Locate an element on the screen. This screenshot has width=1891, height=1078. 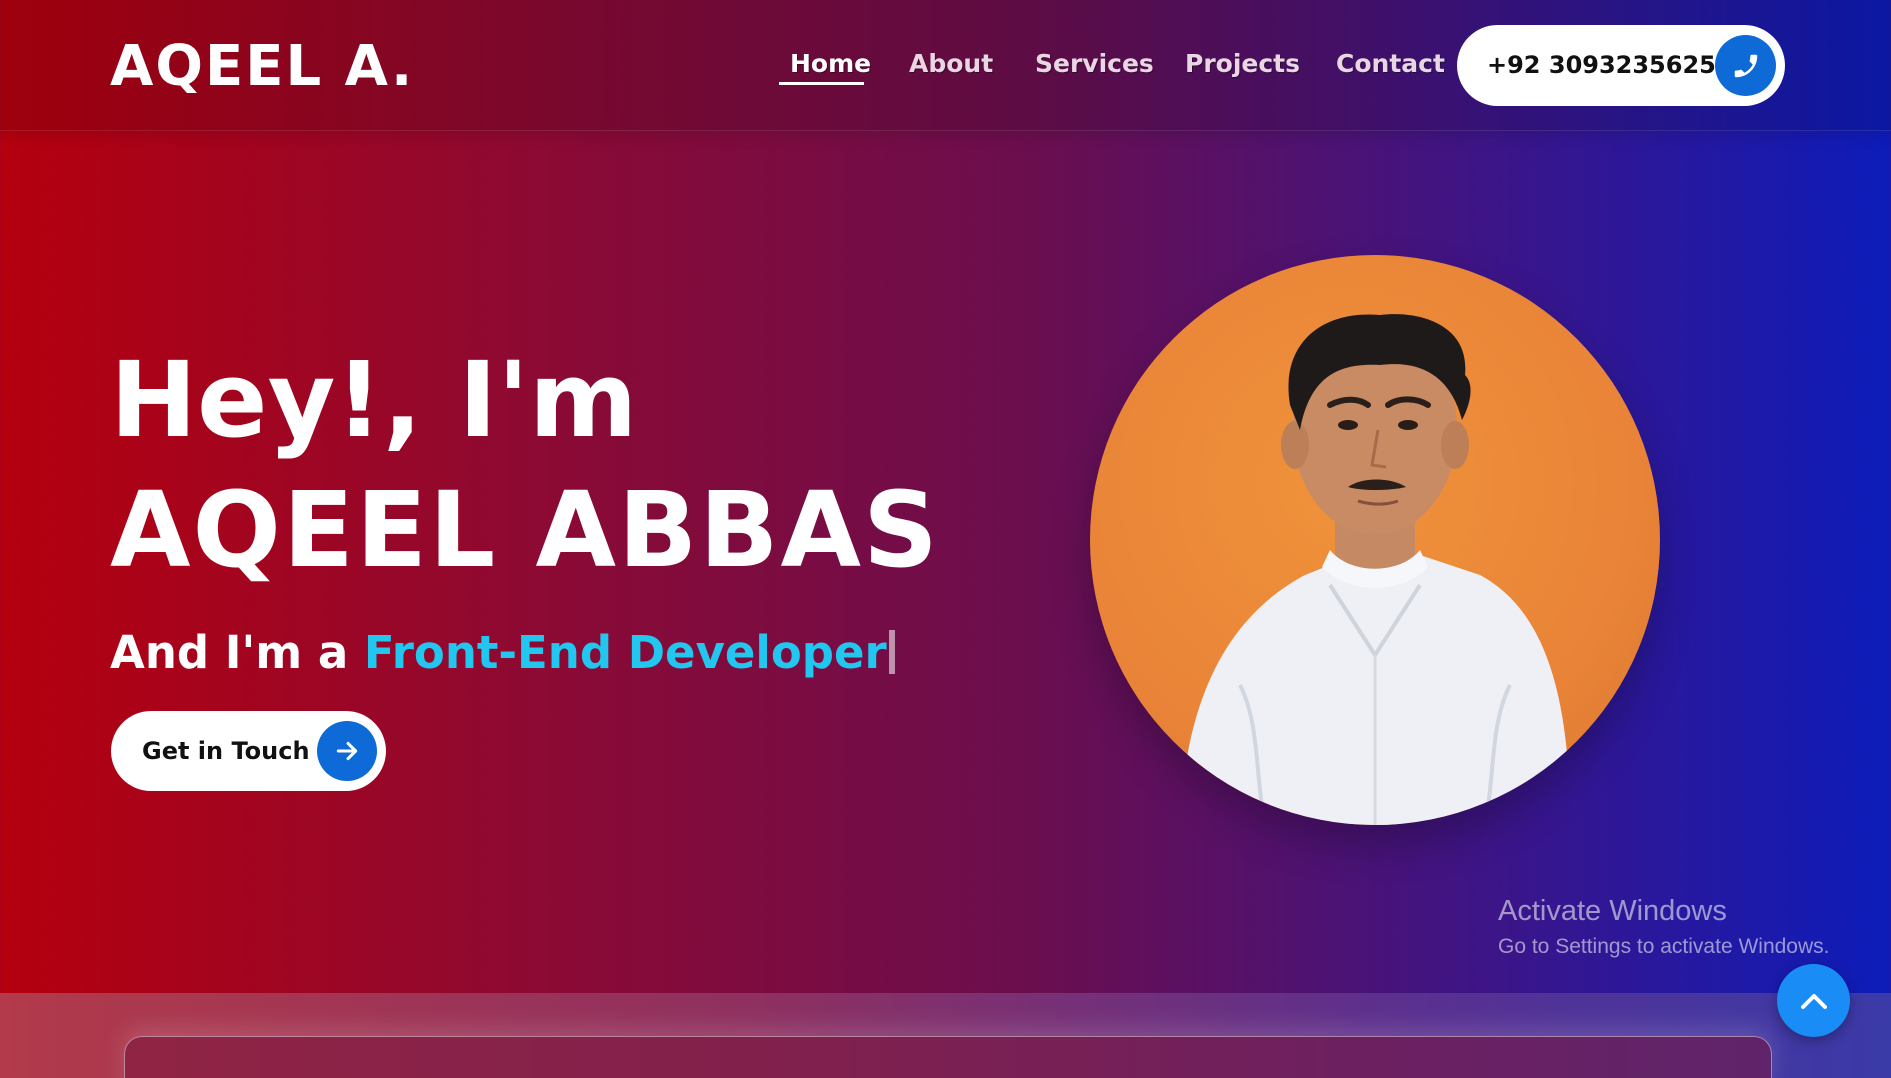
nav-about: About is located at coordinates (951, 64).